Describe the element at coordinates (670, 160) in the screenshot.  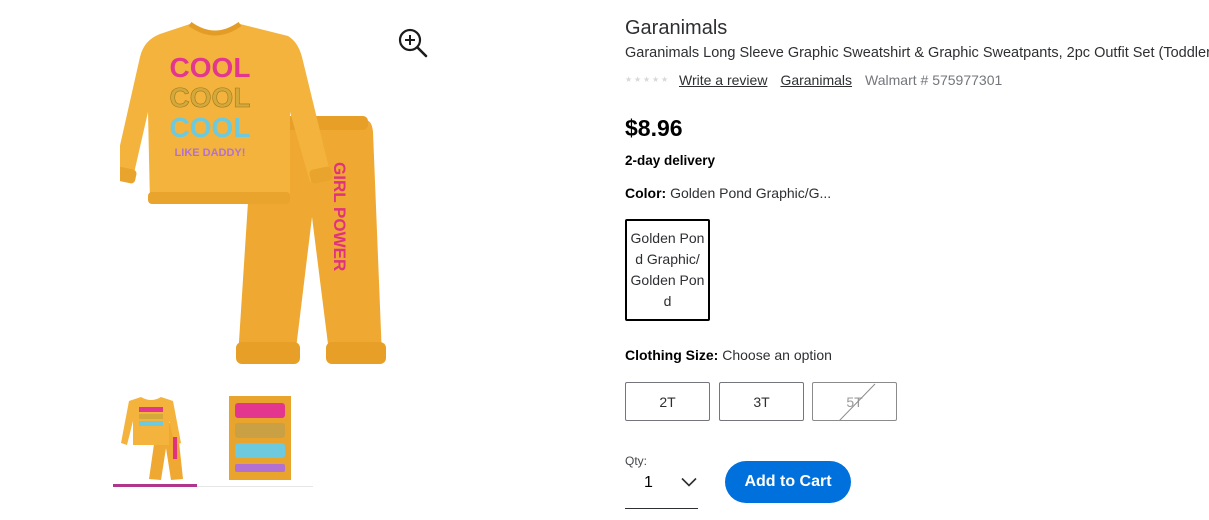
I see `delivery-info: 2-day delivery` at that location.